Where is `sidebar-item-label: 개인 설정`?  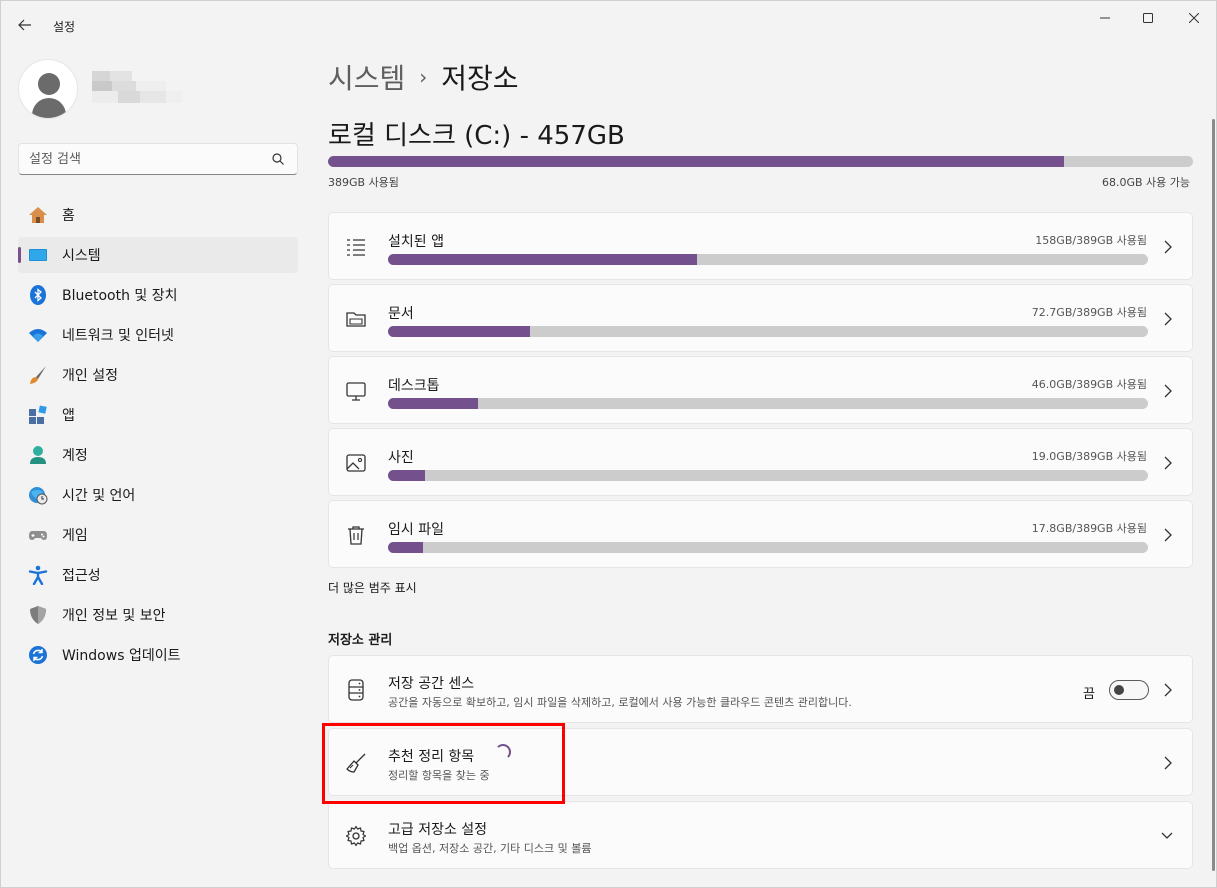 sidebar-item-label: 개인 설정 is located at coordinates (90, 376).